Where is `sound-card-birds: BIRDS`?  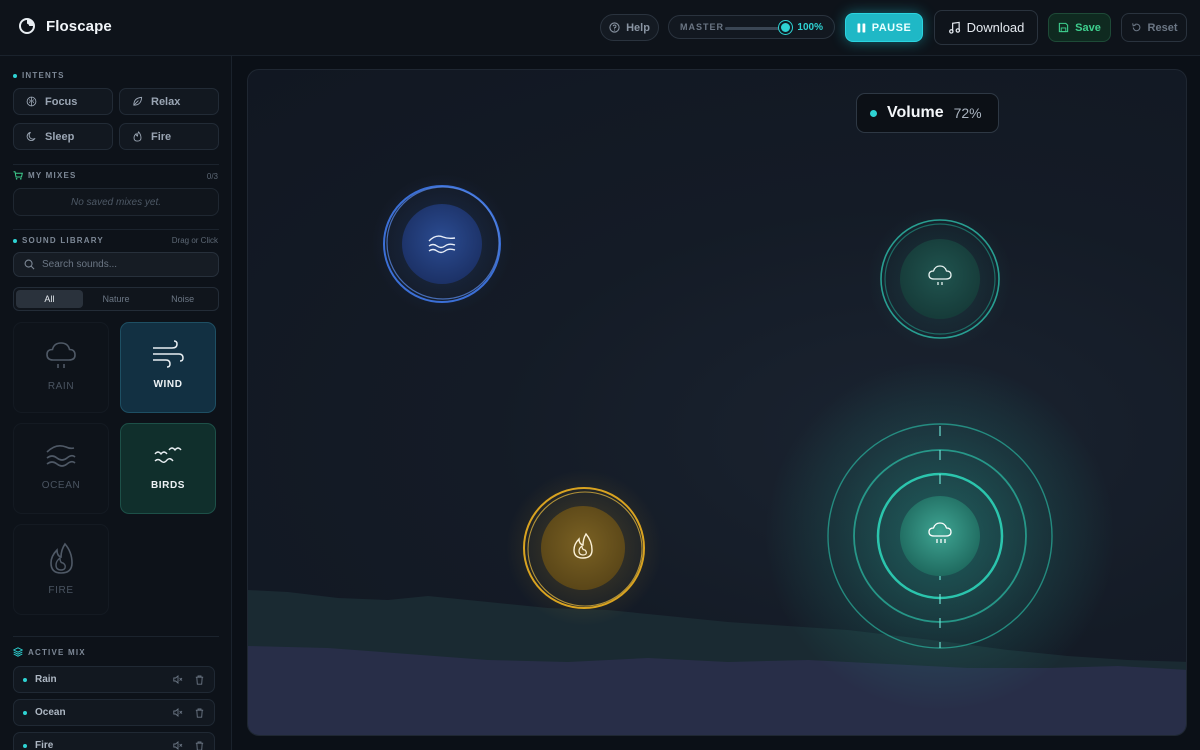 sound-card-birds: BIRDS is located at coordinates (168, 468).